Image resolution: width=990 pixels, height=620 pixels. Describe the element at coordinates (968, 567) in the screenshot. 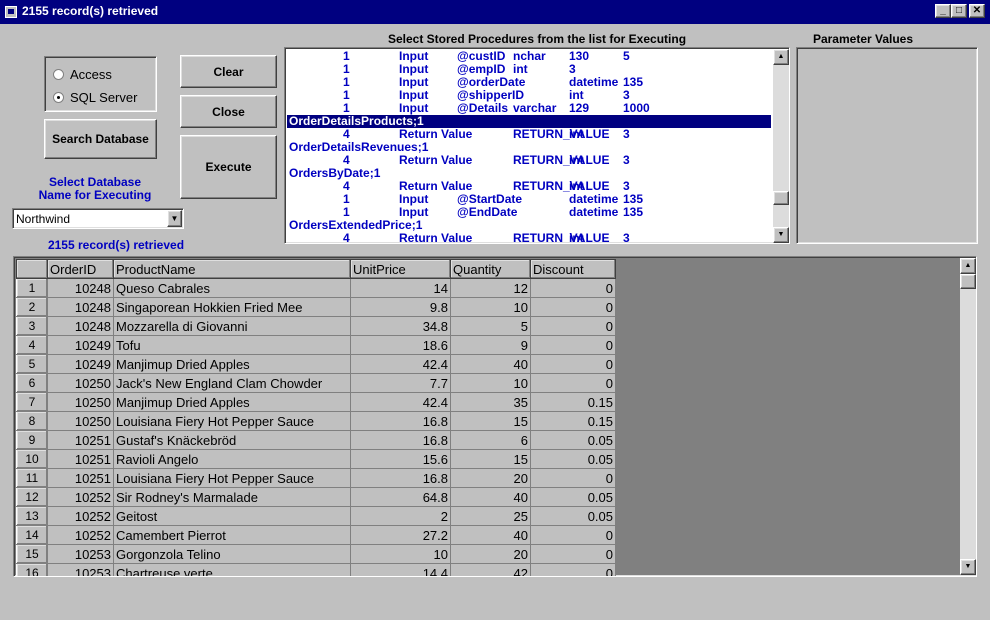

I see `grid-scroll-down-icon: ▼` at that location.